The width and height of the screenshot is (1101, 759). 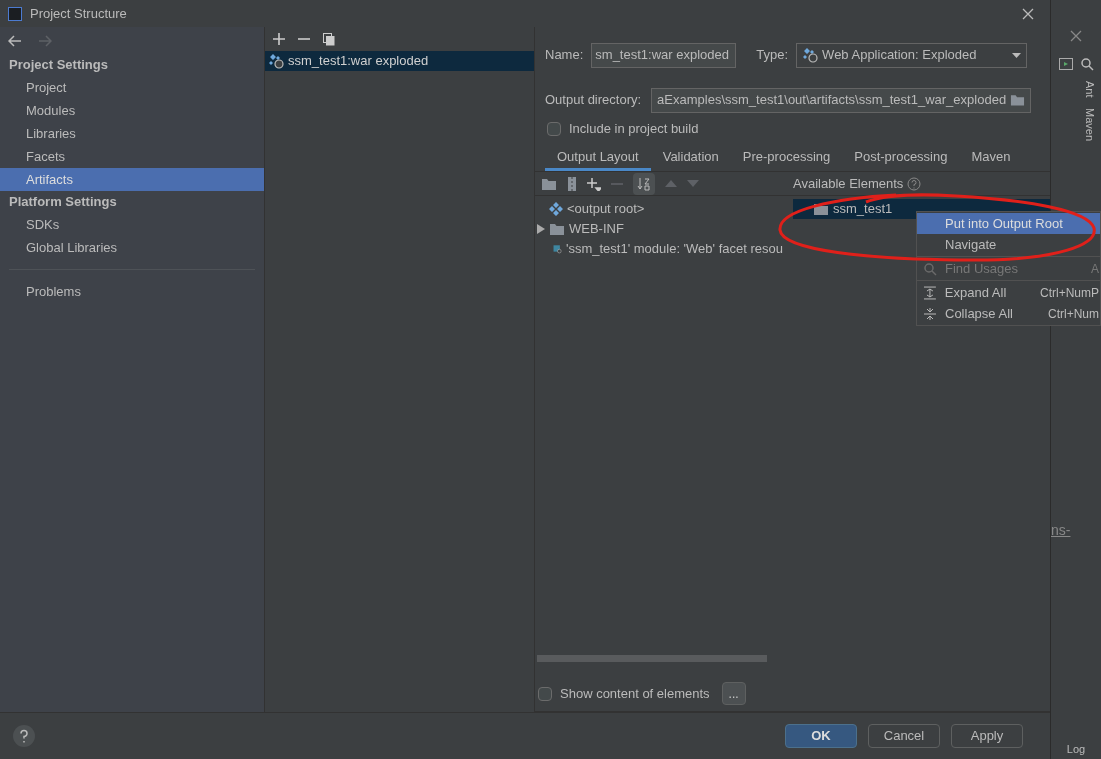 What do you see at coordinates (1017, 55) in the screenshot?
I see `caret-icon` at bounding box center [1017, 55].